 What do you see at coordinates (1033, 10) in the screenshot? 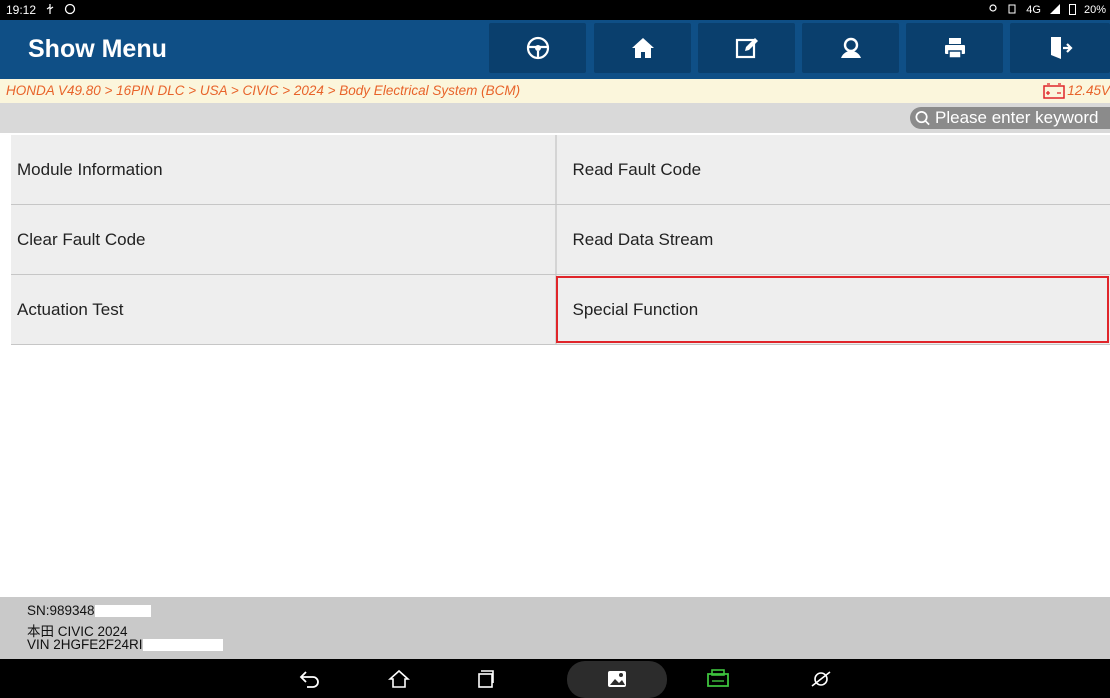
I see `network-type: 4G` at bounding box center [1033, 10].